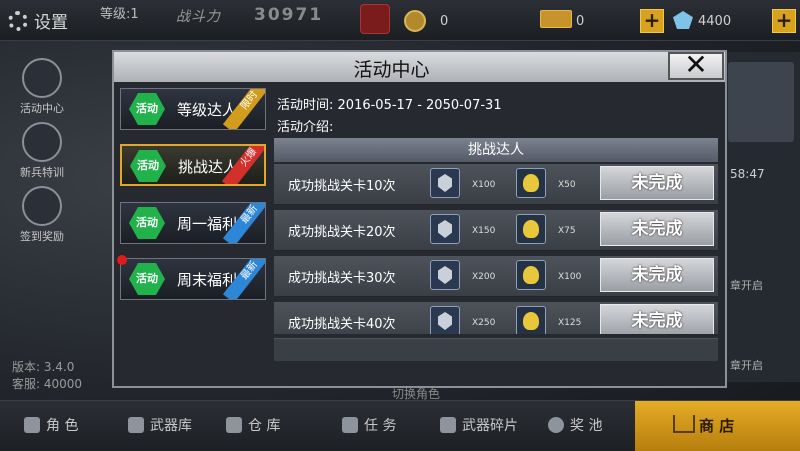  I want to click on power-value: 30971, so click(289, 15).